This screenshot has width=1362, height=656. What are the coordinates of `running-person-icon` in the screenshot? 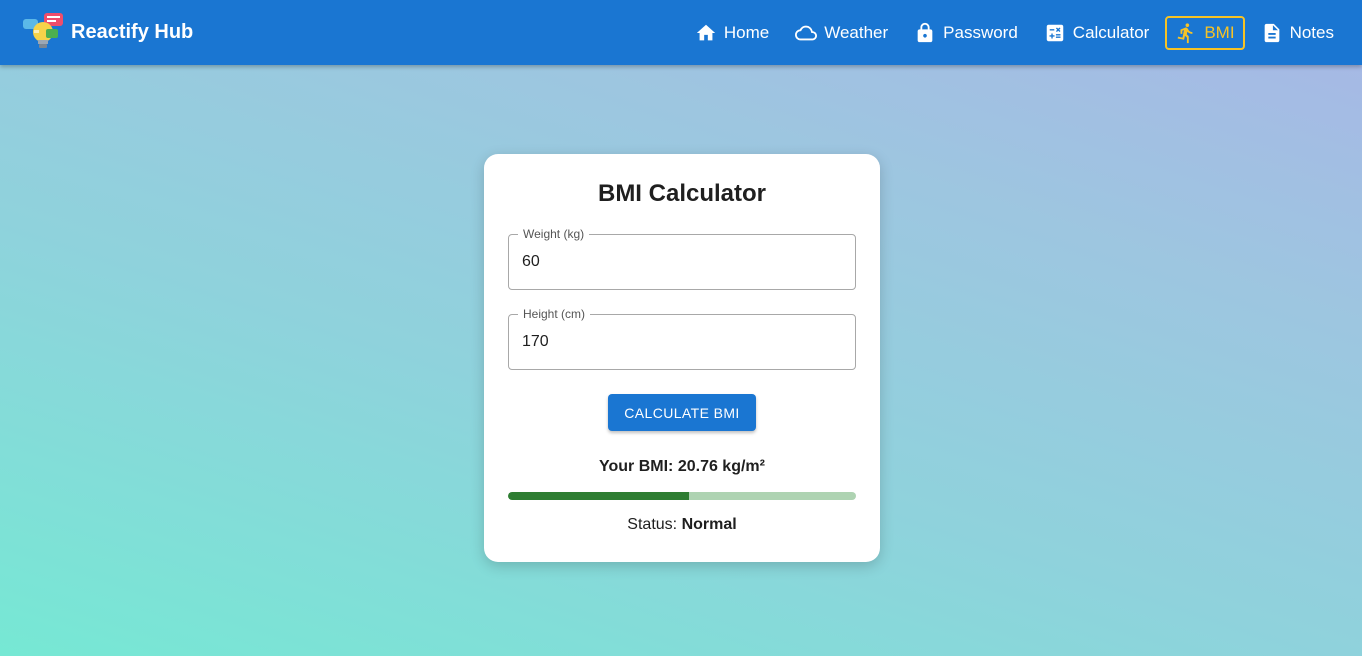 It's located at (1185, 33).